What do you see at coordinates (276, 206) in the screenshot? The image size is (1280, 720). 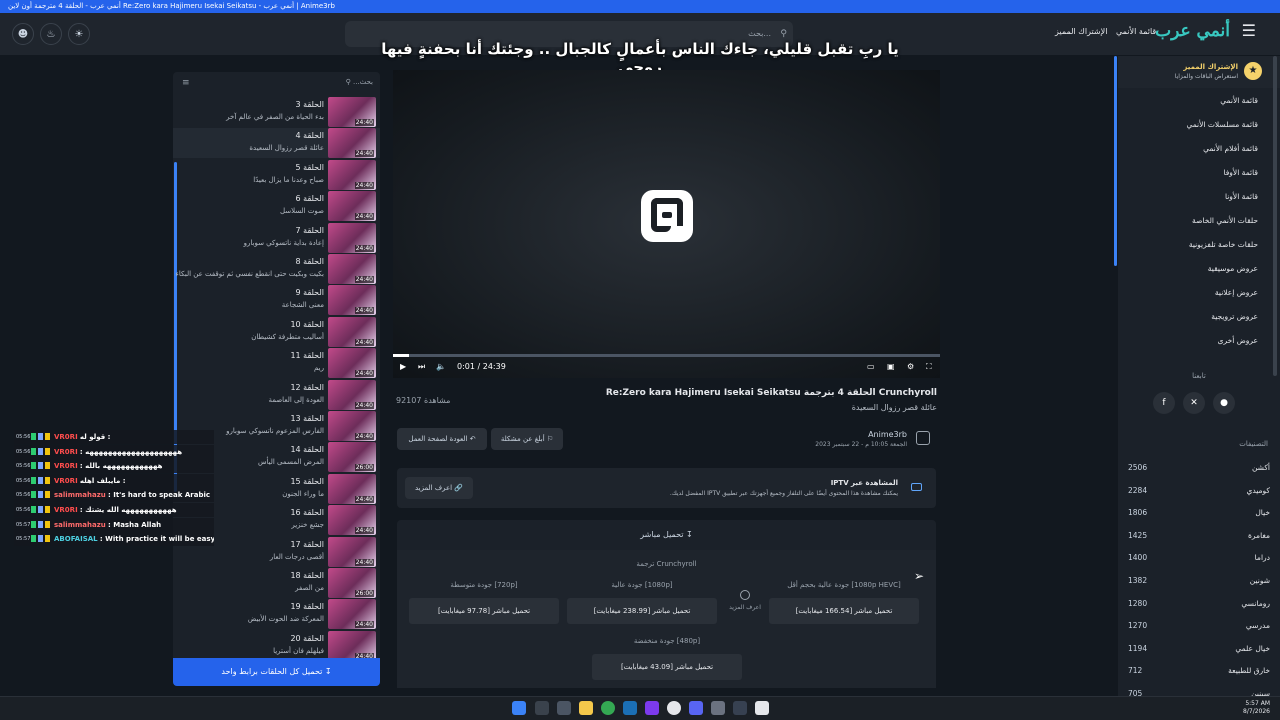 I see `episode-item: 24:40 الحلقة 6 صوت السلاسل` at bounding box center [276, 206].